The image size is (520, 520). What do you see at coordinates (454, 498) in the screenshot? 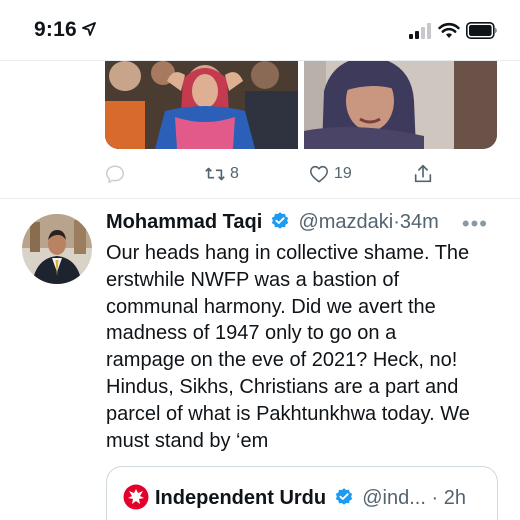
I see `quoted-tweet-time: 2h` at bounding box center [454, 498].